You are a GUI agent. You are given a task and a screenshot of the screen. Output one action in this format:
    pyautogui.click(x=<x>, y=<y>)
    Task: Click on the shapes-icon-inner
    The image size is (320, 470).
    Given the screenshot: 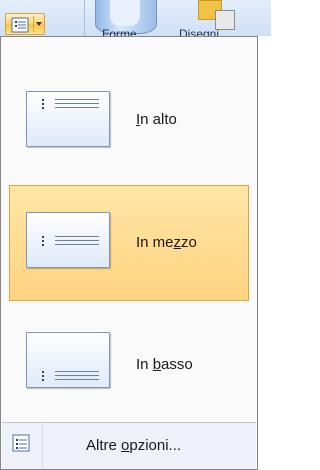 What is the action you would take?
    pyautogui.click(x=125, y=13)
    